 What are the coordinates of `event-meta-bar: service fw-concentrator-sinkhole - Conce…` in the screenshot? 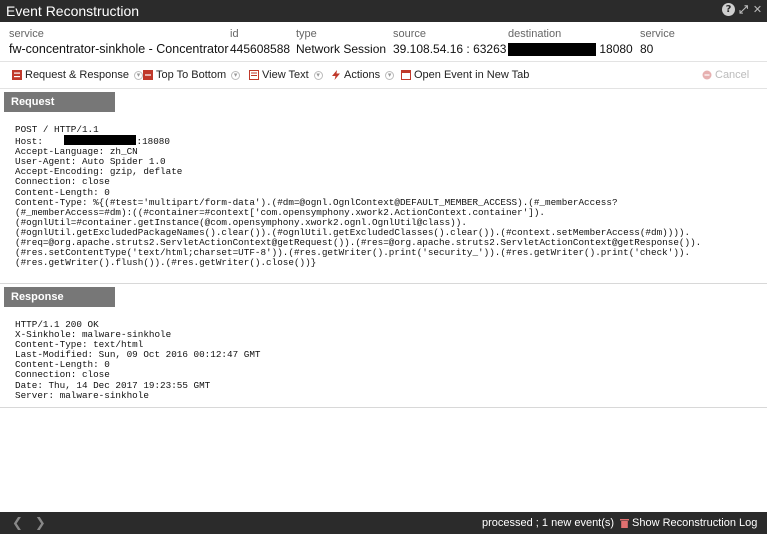 It's located at (383, 42).